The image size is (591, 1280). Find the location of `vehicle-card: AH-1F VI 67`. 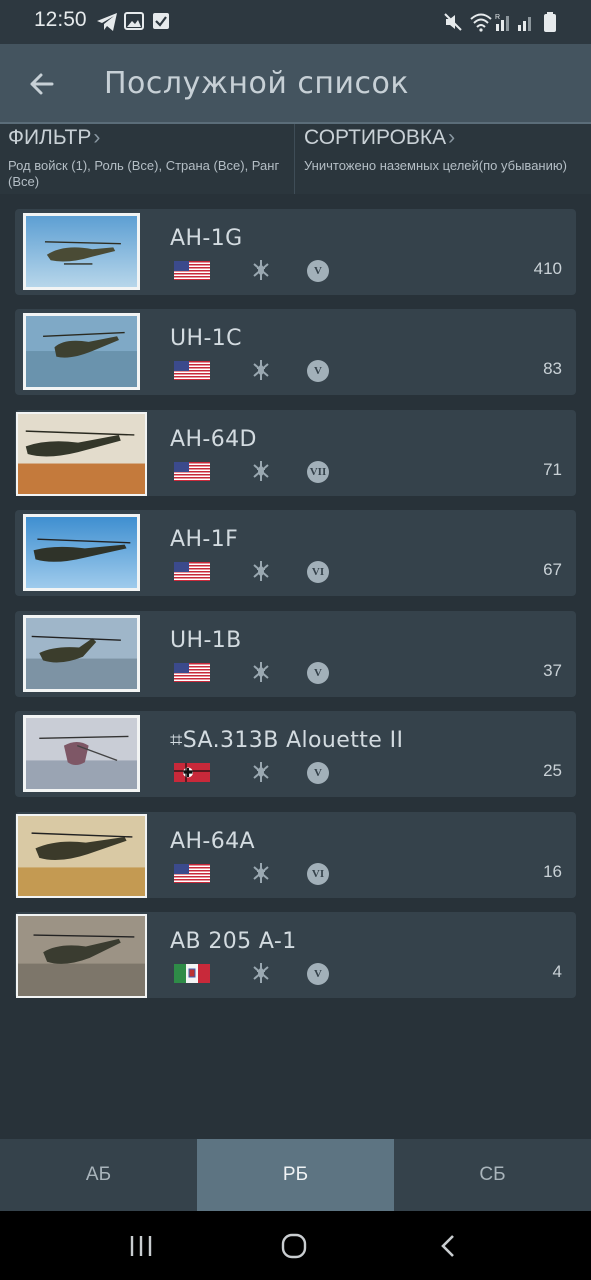

vehicle-card: AH-1F VI 67 is located at coordinates (295, 553).